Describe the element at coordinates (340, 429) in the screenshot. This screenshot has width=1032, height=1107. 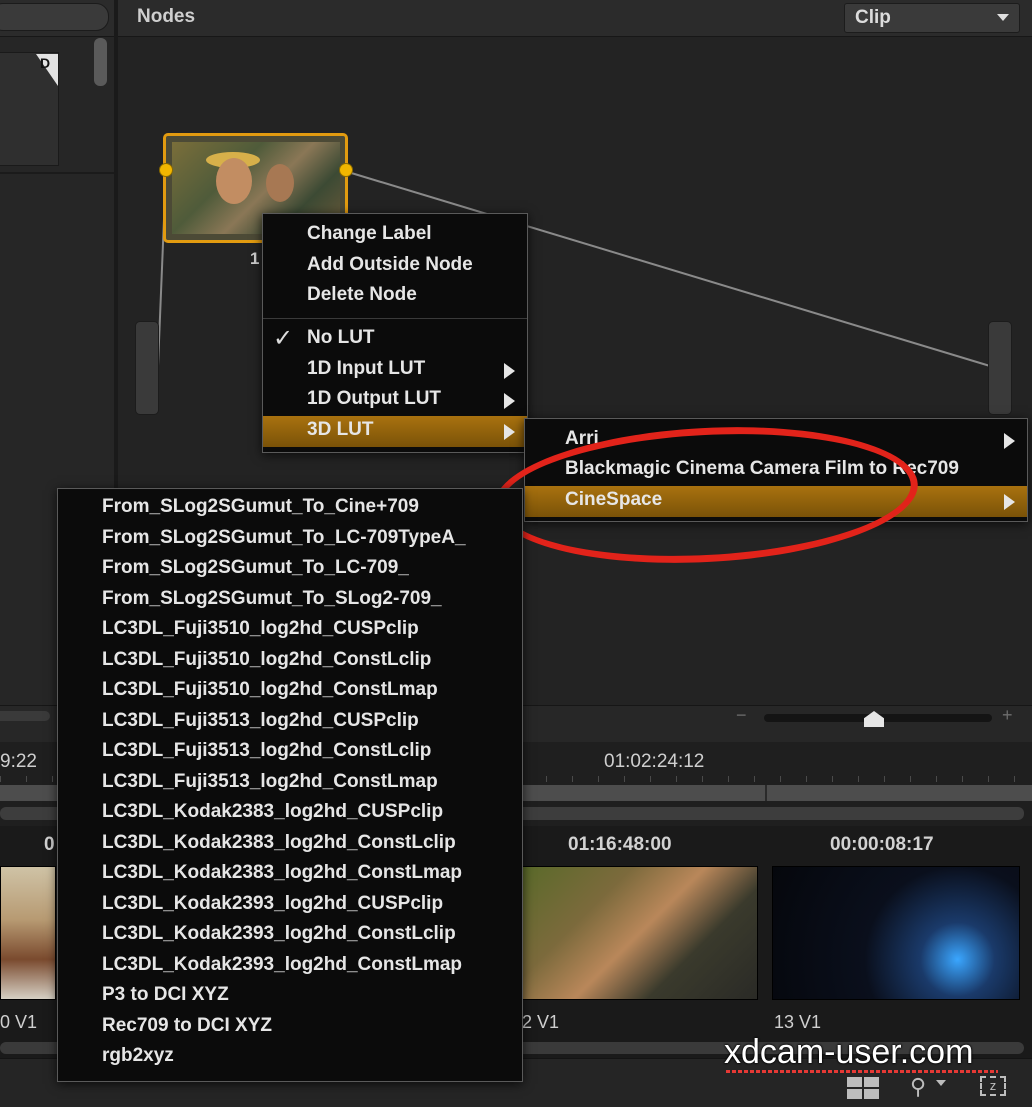
I see `menu-item-label: 3D LUT` at that location.